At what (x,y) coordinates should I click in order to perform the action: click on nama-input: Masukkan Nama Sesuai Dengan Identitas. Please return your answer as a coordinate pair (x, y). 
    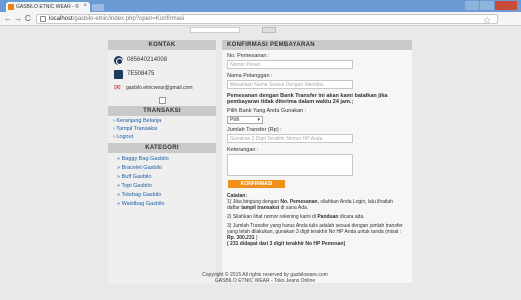
    Looking at the image, I should click on (290, 84).